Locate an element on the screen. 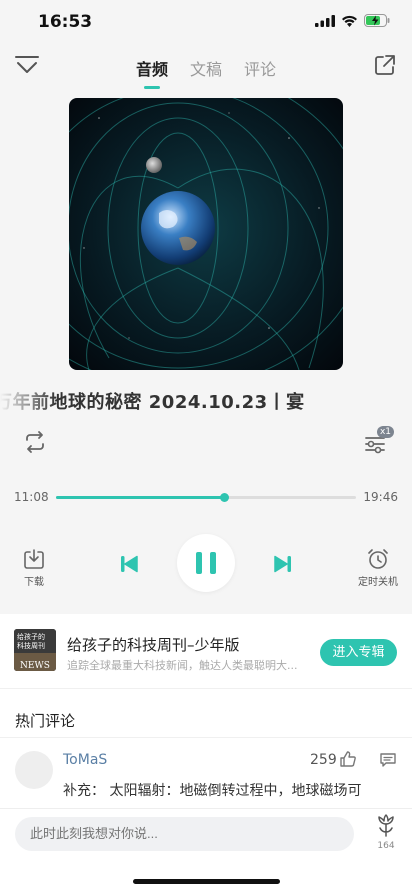 The height and width of the screenshot is (896, 412). episode-title: 万年前地球的秘密 2024.10.23丨宴 is located at coordinates (206, 400).